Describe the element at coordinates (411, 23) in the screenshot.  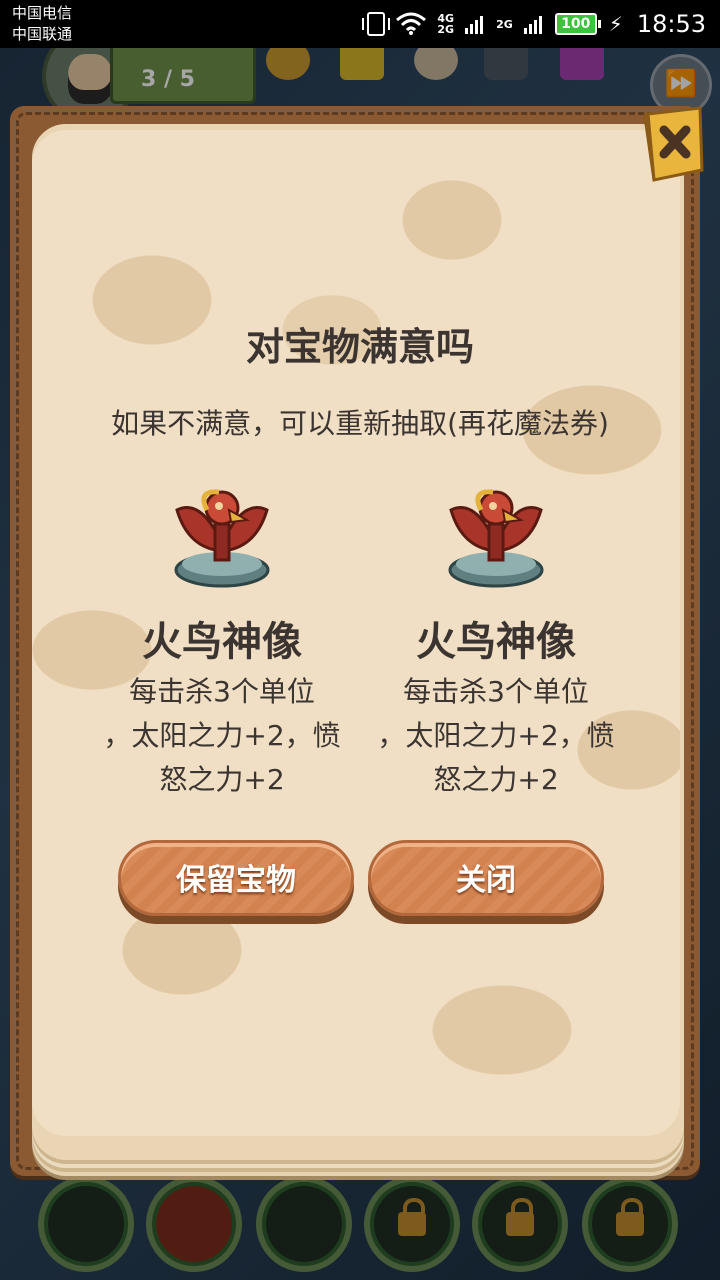
I see `wifi-icon` at that location.